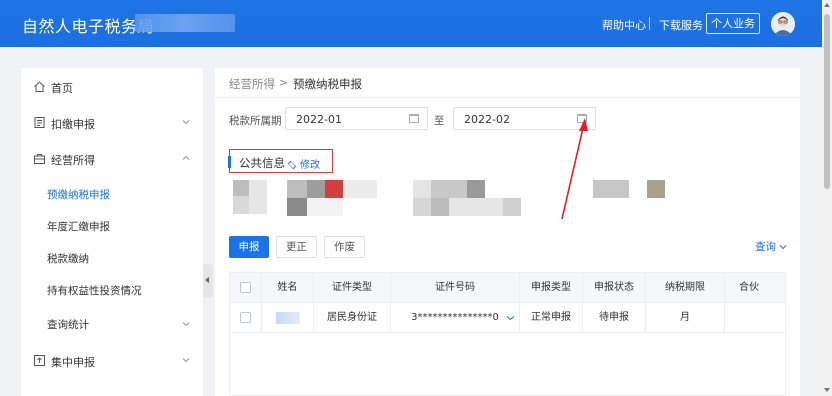  I want to click on sidebar-subitem-label: 持有权益性投资情况, so click(94, 291).